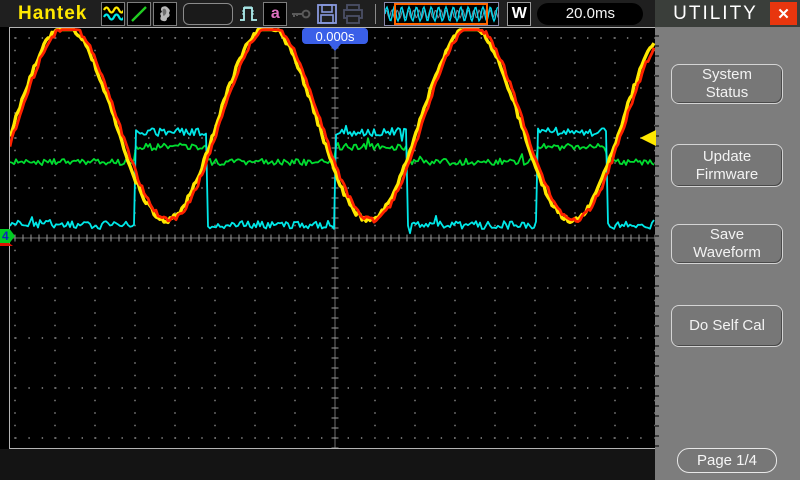  I want to click on save-icon, so click(327, 14).